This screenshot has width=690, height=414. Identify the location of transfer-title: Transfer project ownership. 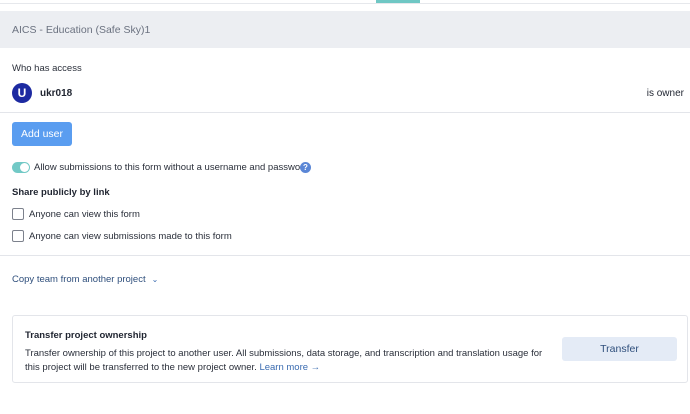
(86, 335).